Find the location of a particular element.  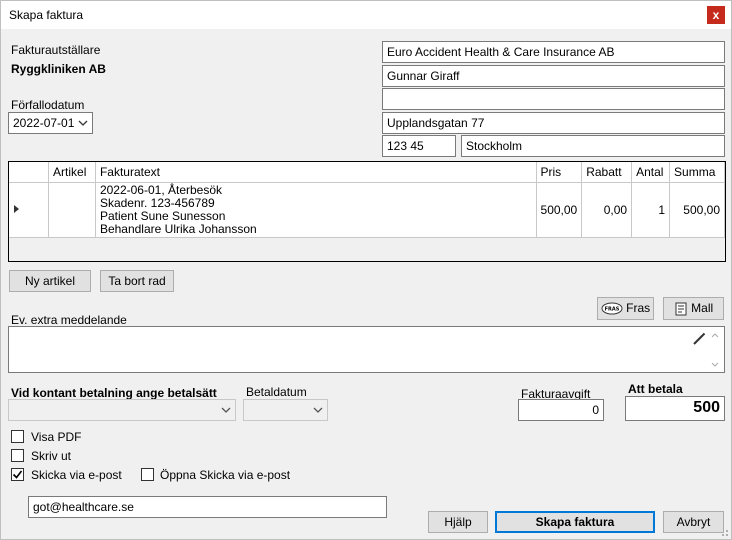

recipient-company-field: Euro Accident Health & Care Insurance AB is located at coordinates (553, 52).